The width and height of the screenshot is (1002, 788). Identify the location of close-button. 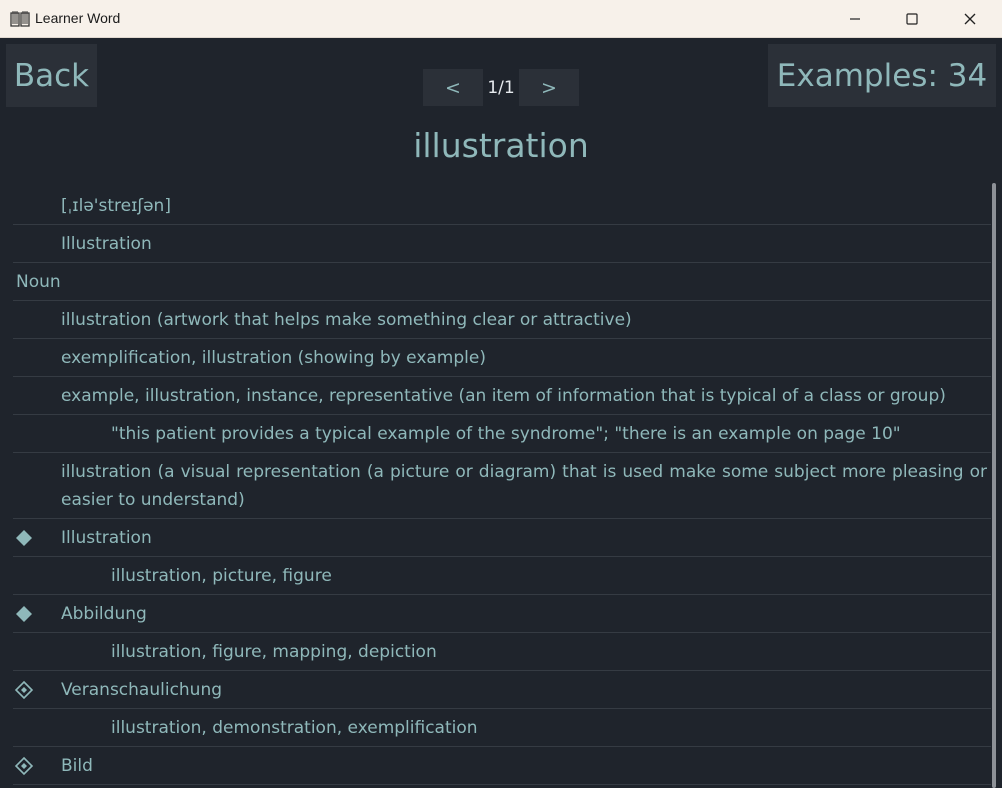
(970, 19).